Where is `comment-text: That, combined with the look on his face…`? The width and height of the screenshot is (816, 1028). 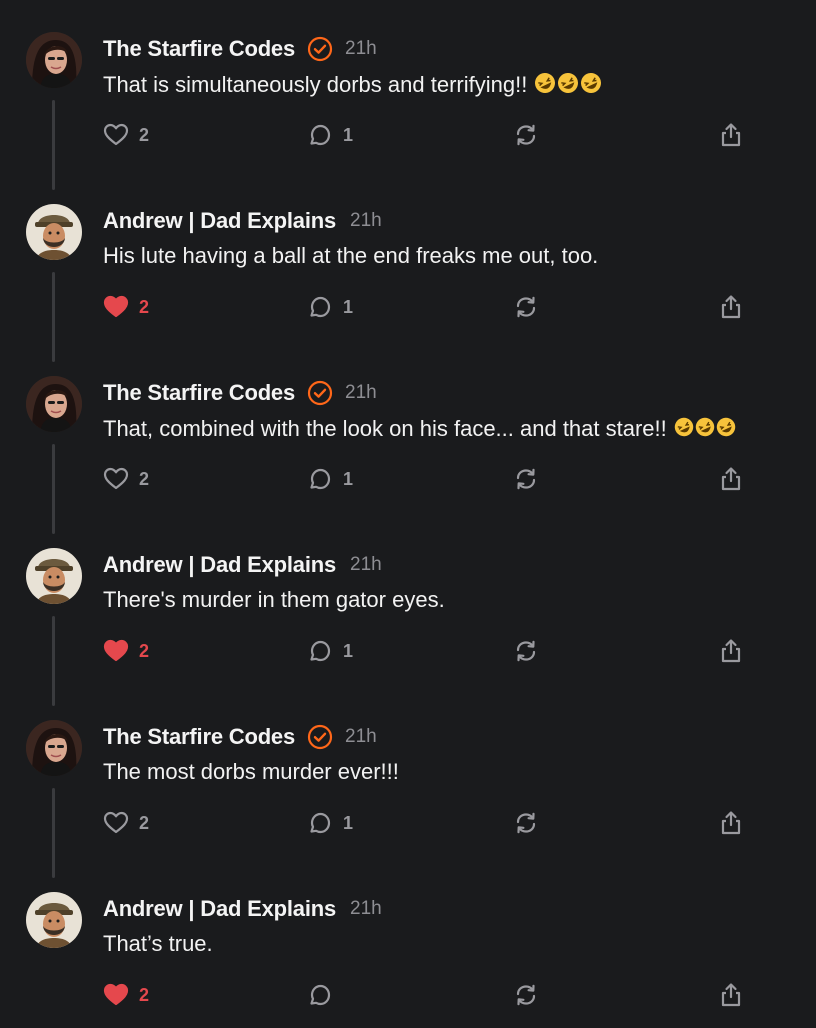 comment-text: That, combined with the look on his face… is located at coordinates (385, 428).